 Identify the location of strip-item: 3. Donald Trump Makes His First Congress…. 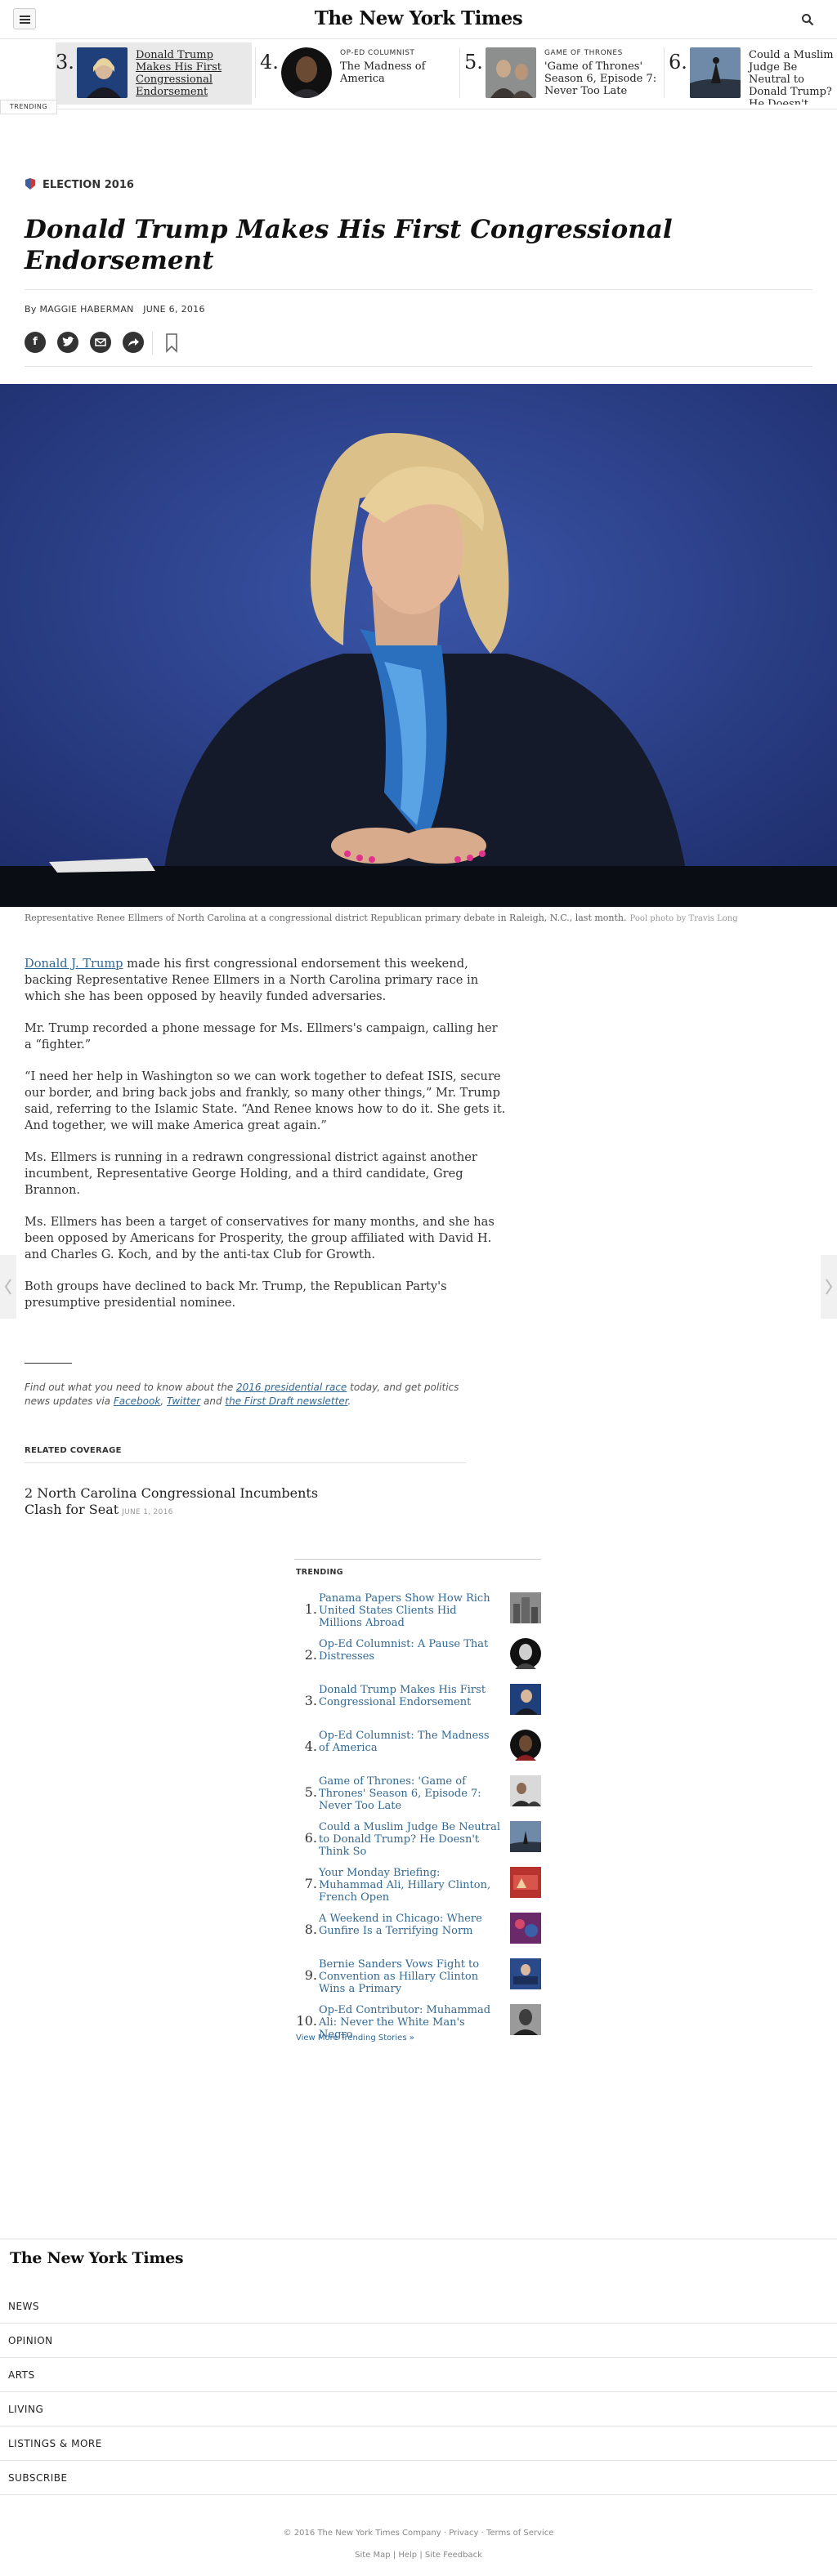
(154, 74).